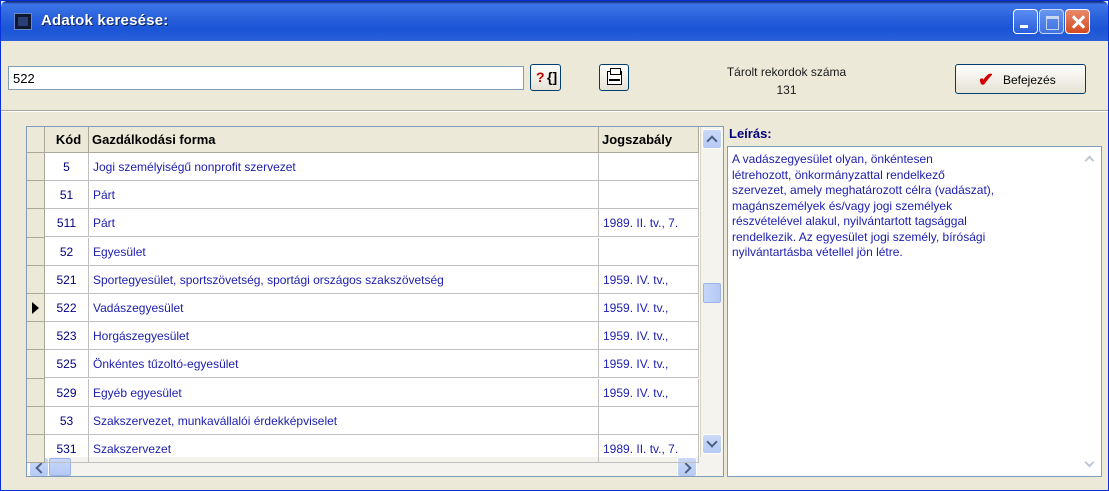 Image resolution: width=1109 pixels, height=491 pixels. What do you see at coordinates (1089, 160) in the screenshot?
I see `description-scroll-up-icon` at bounding box center [1089, 160].